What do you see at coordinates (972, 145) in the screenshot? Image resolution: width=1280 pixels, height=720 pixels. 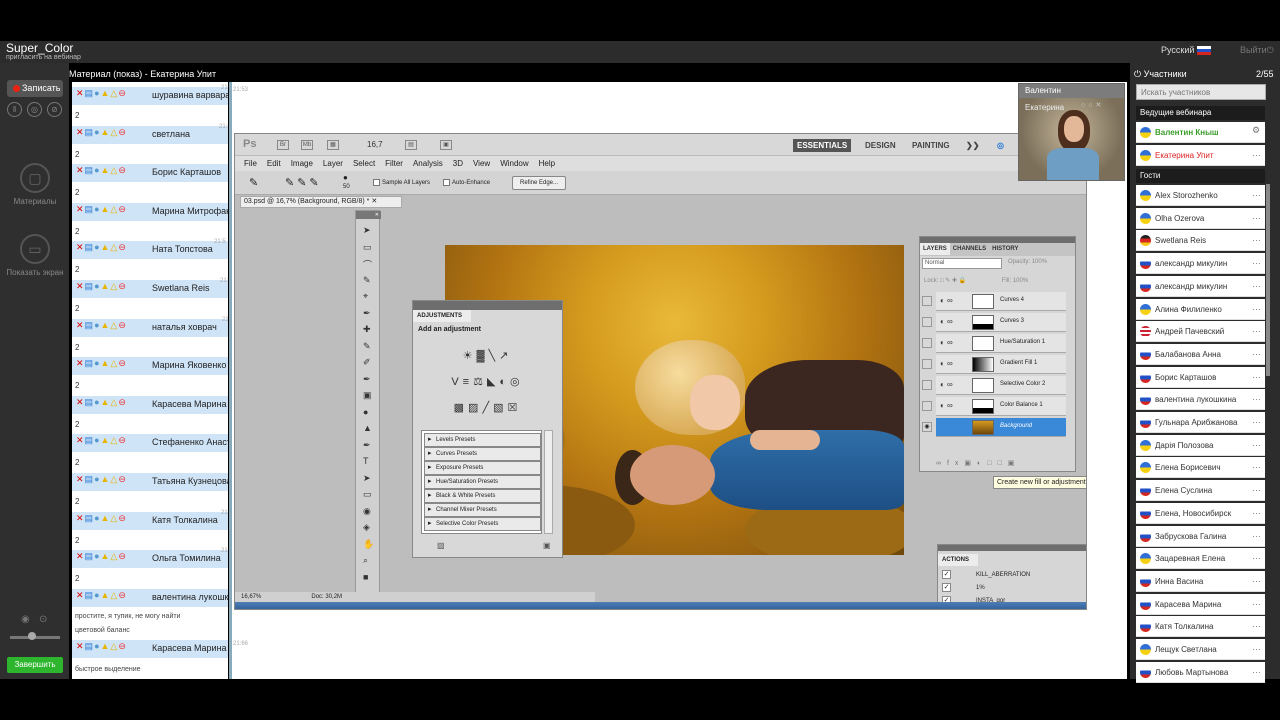 I see `more-workspaces-icon: ❯❯` at bounding box center [972, 145].